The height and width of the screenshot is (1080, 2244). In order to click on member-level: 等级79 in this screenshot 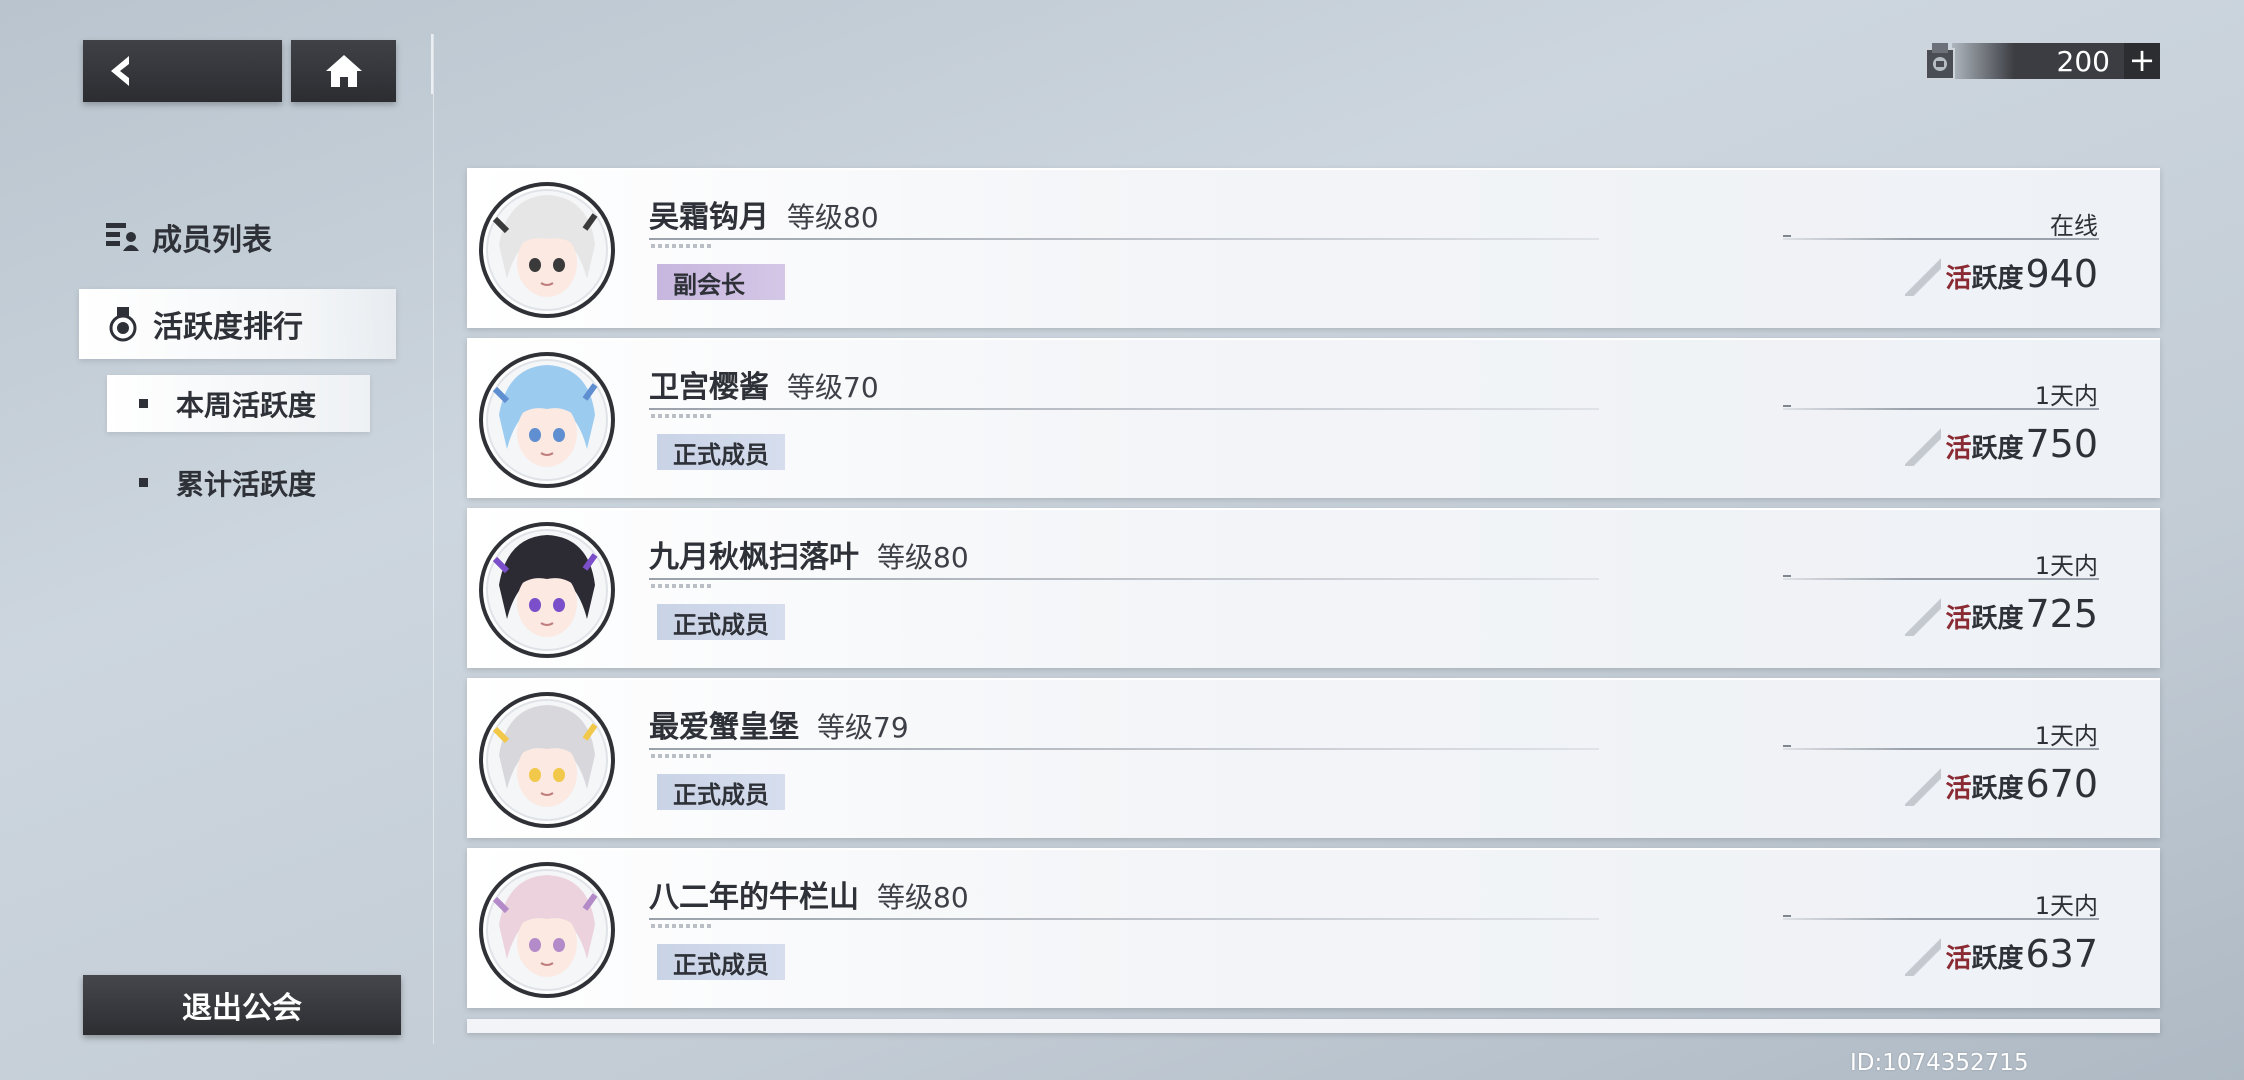, I will do `click(863, 727)`.